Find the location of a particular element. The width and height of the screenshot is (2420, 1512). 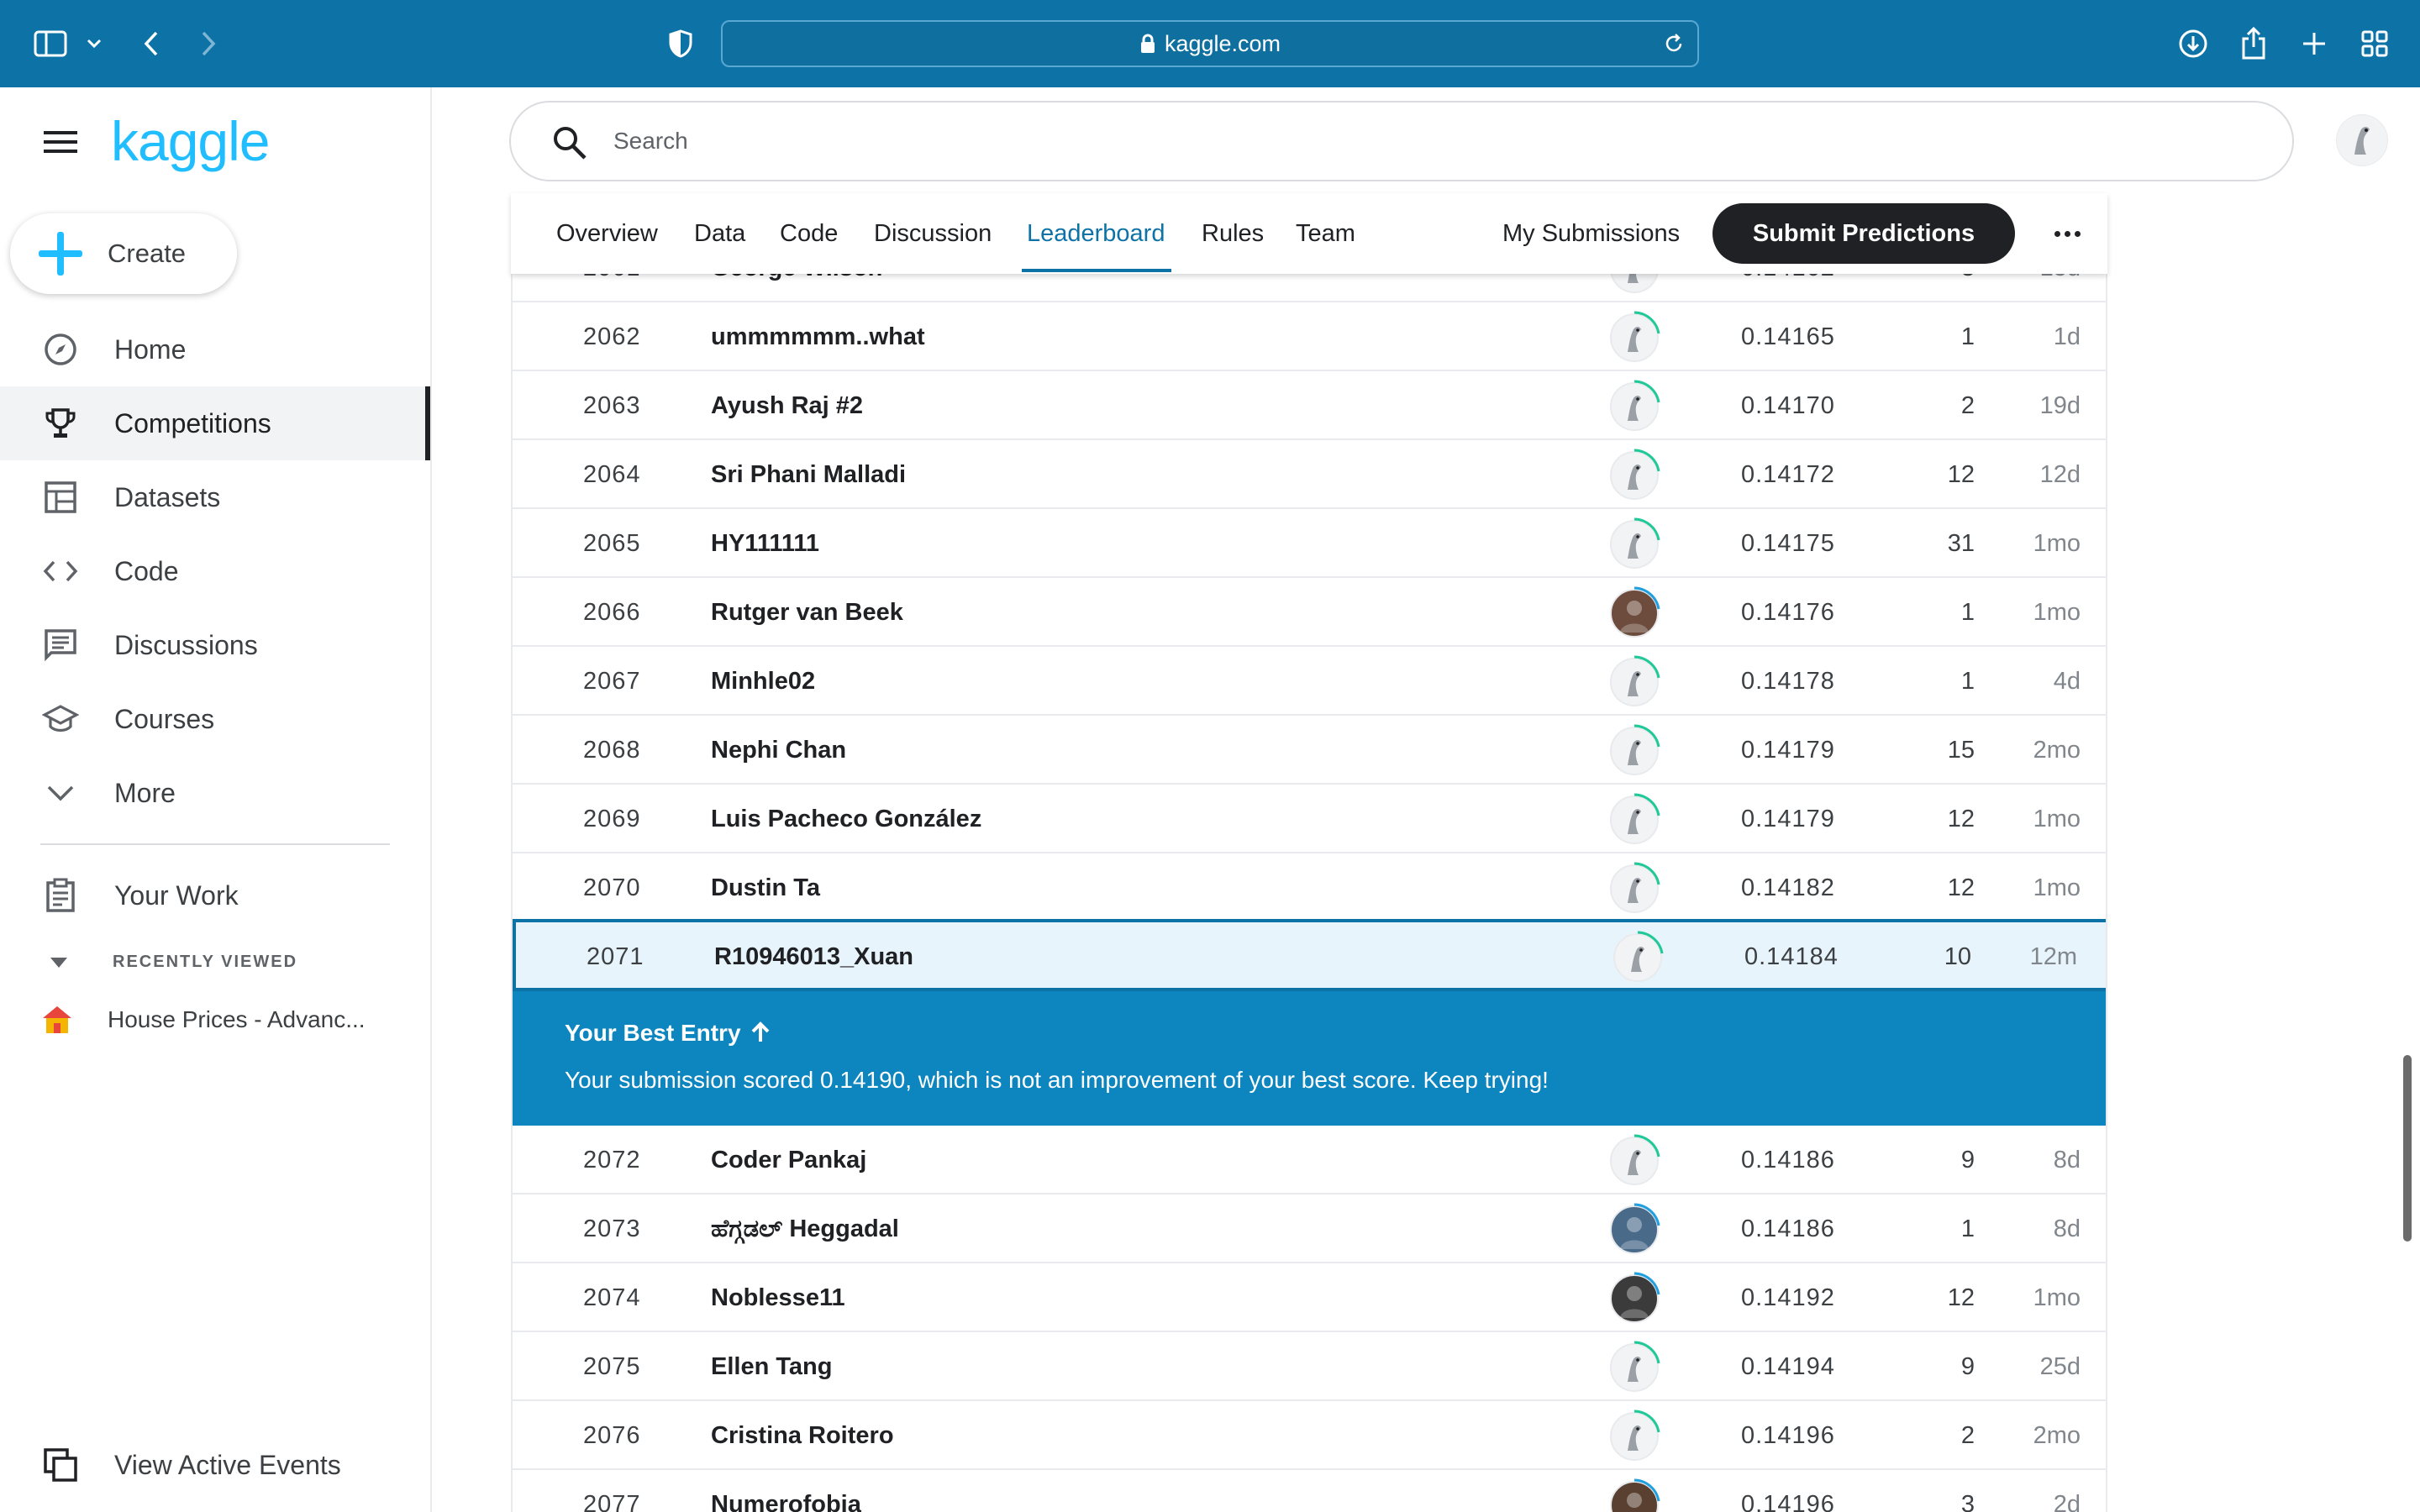

sidebar-item-view-active-events: View Active Events is located at coordinates (215, 1465).